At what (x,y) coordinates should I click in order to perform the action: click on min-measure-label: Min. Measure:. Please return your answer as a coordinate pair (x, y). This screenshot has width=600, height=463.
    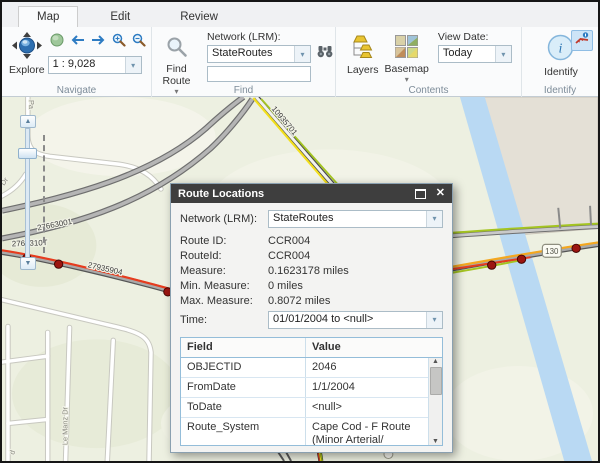
    Looking at the image, I should click on (215, 285).